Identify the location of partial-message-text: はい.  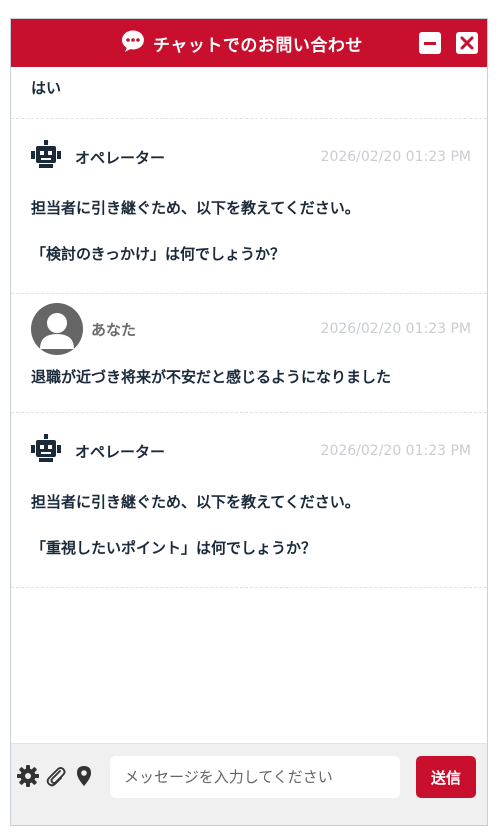
(46, 88).